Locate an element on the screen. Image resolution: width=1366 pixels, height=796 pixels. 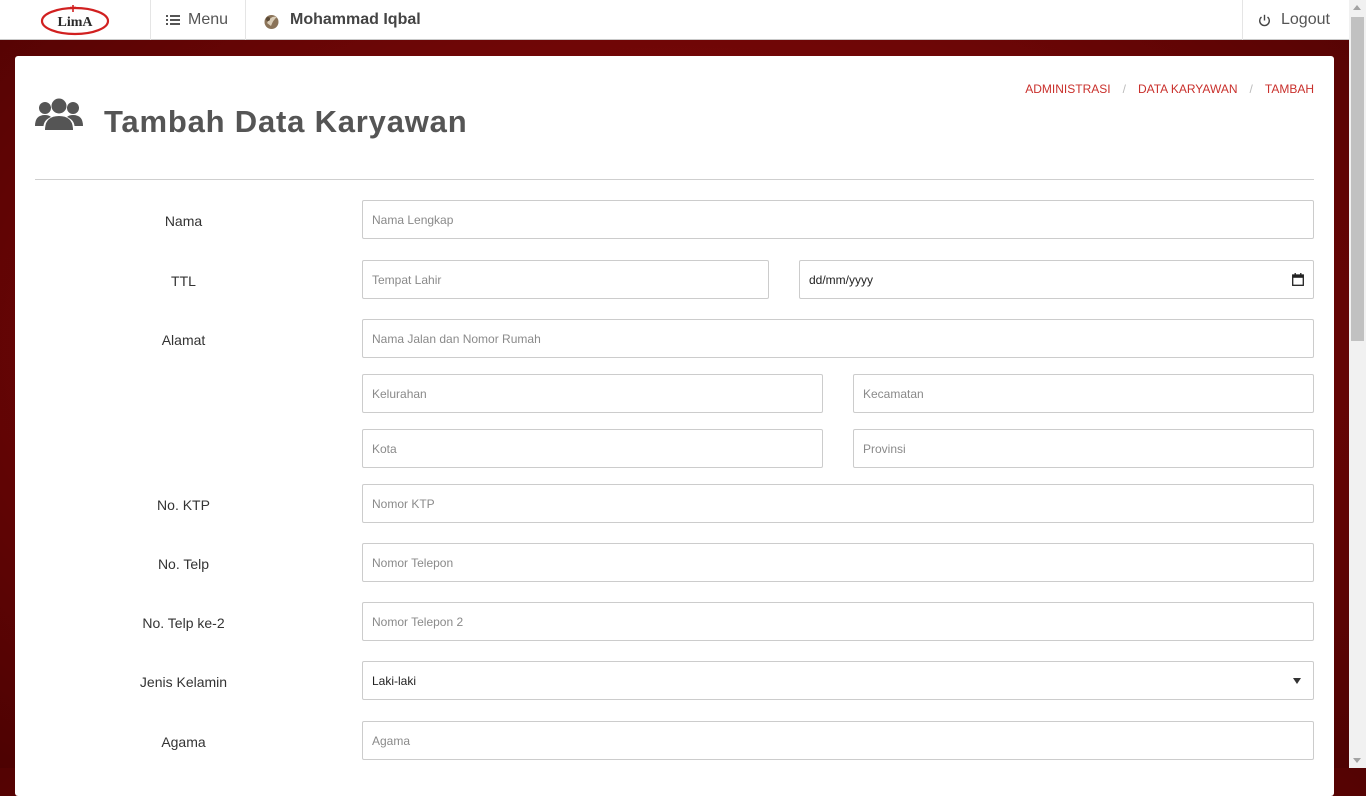
brand-text: LimA is located at coordinates (76, 22).